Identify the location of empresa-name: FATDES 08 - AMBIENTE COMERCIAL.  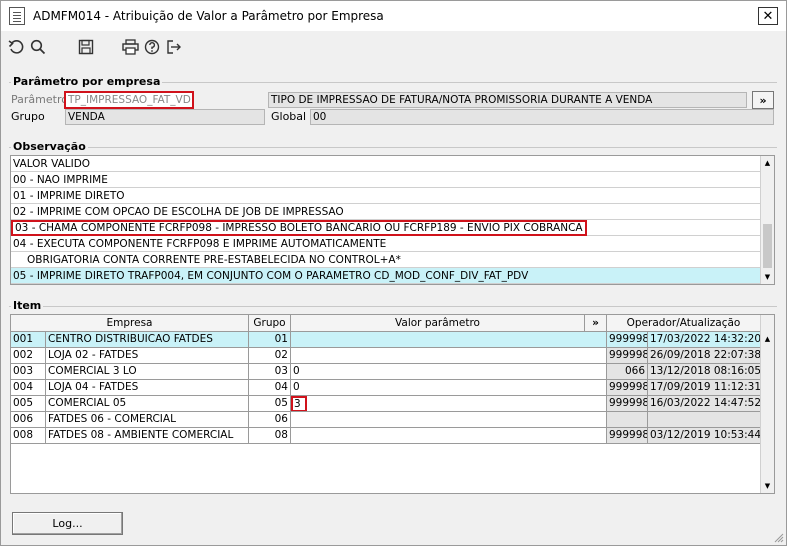
(147, 436).